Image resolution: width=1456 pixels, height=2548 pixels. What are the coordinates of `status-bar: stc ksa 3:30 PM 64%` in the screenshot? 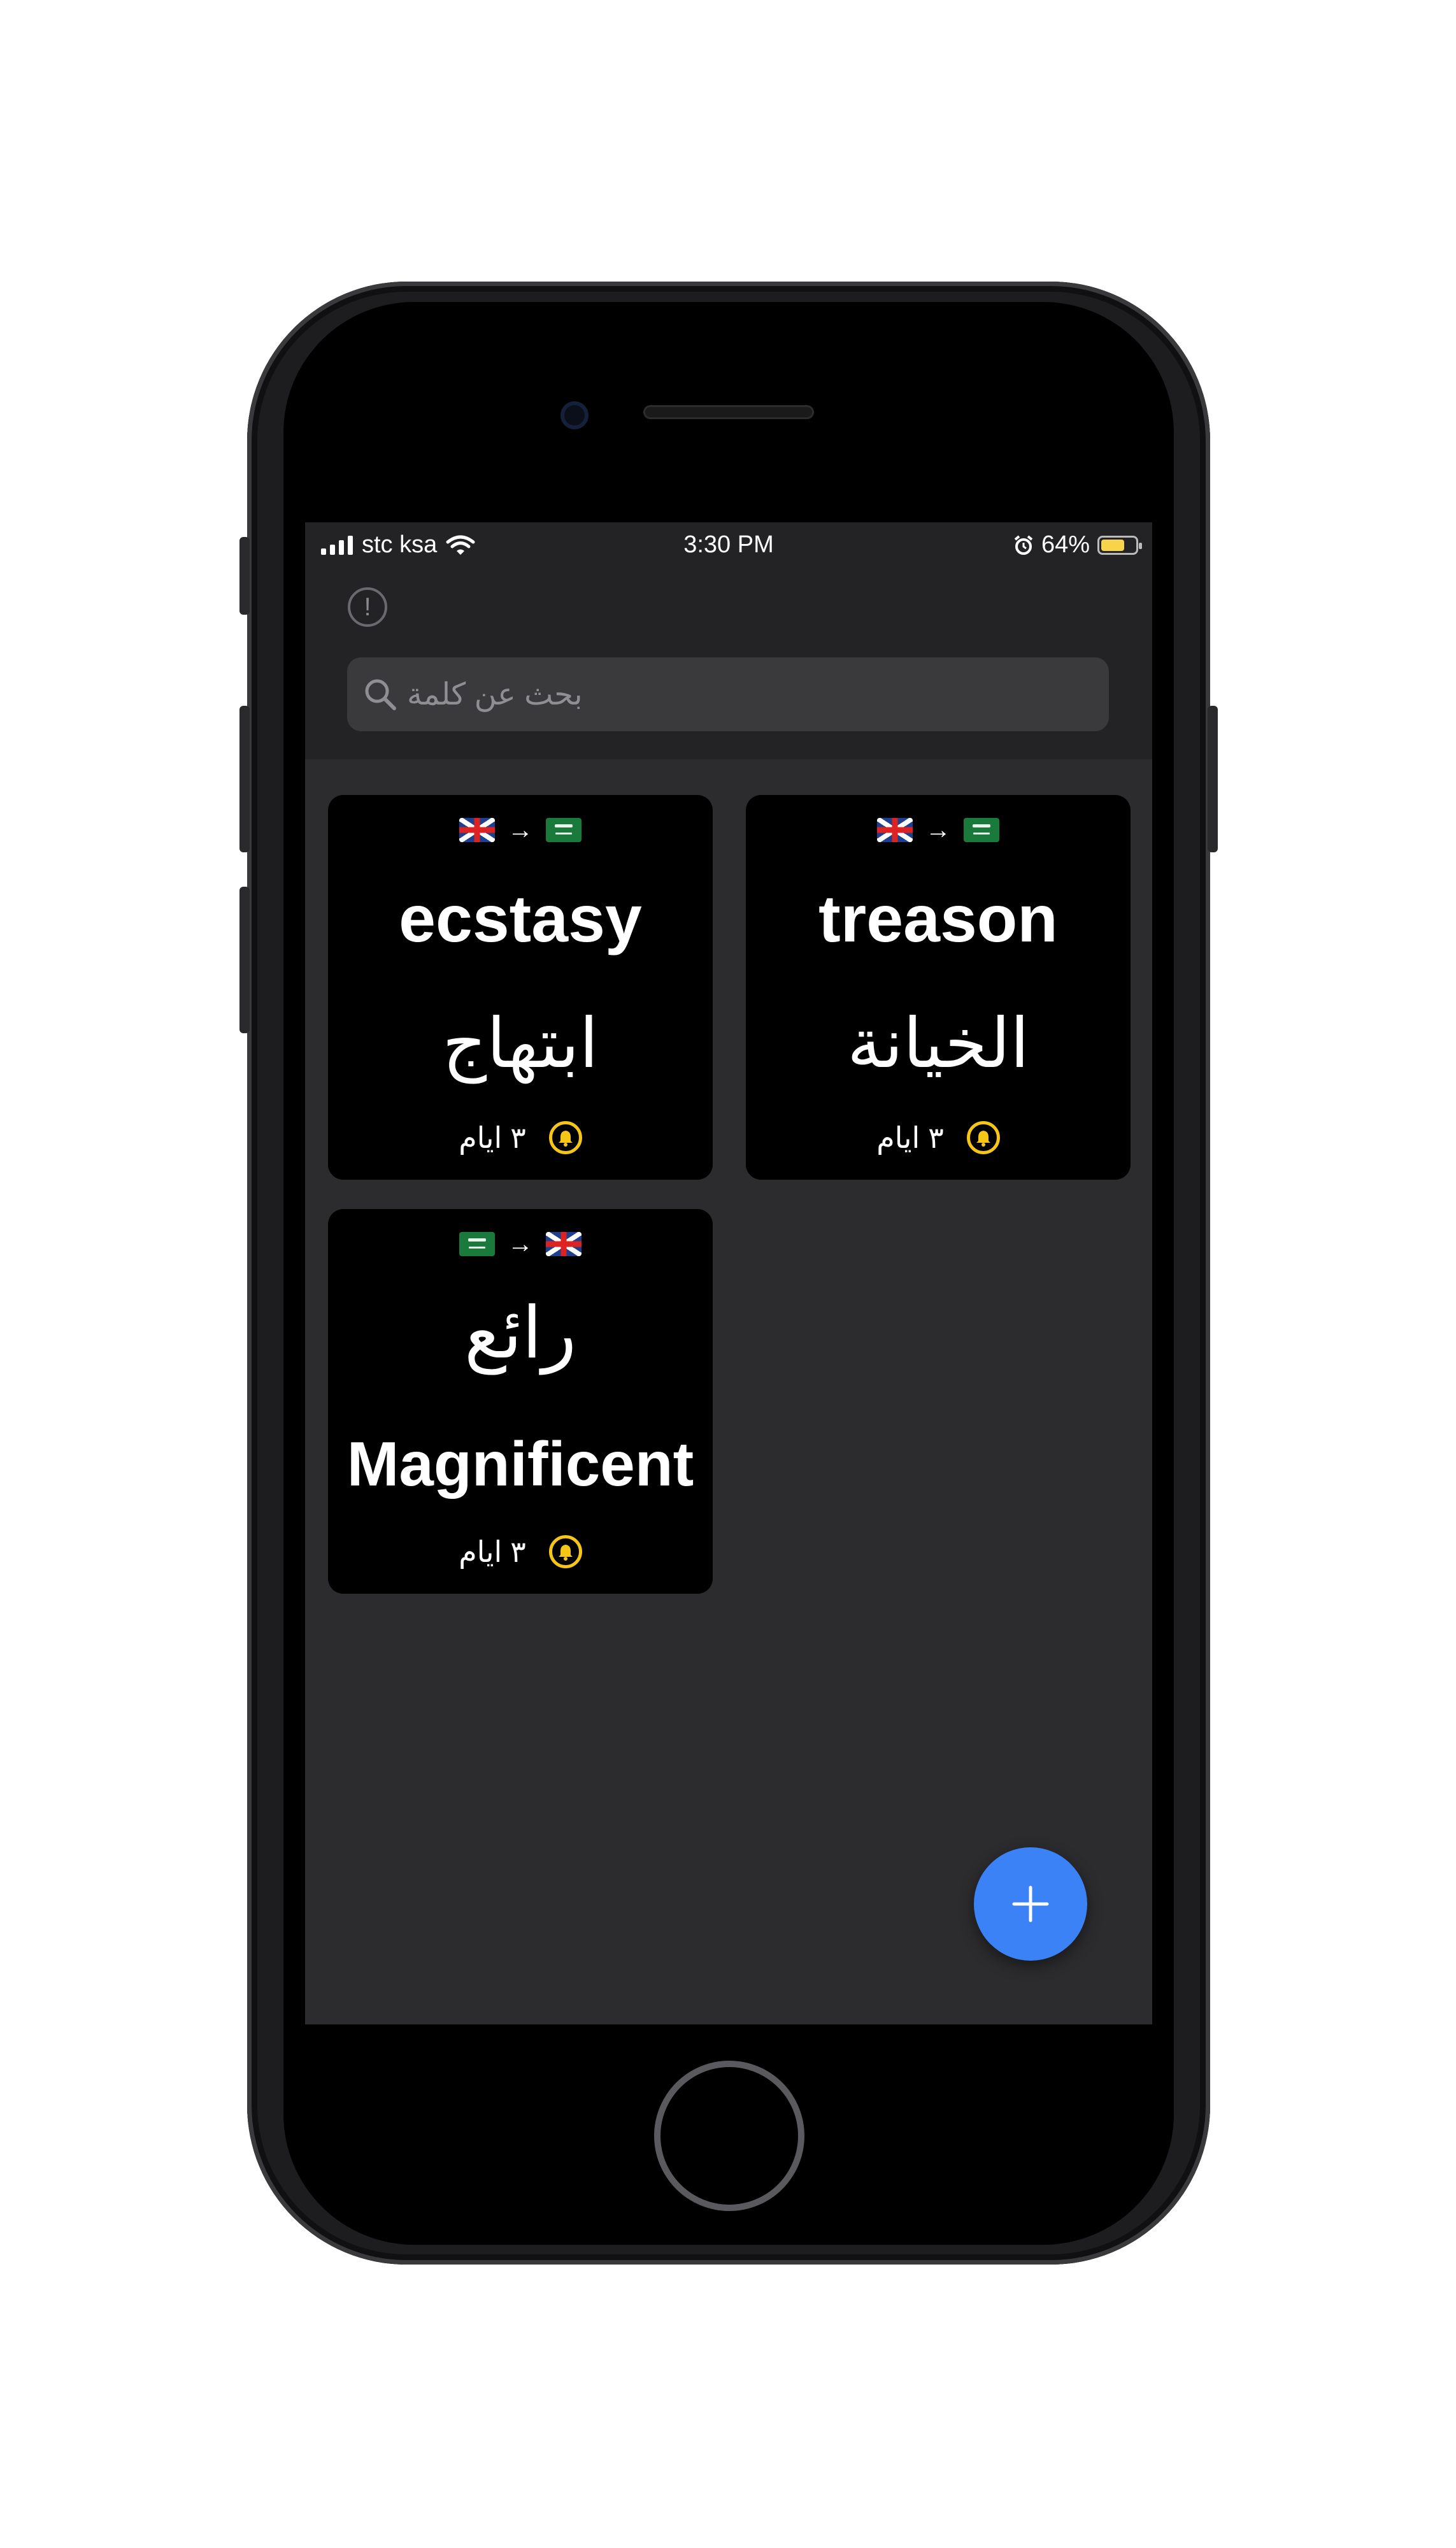 It's located at (728, 544).